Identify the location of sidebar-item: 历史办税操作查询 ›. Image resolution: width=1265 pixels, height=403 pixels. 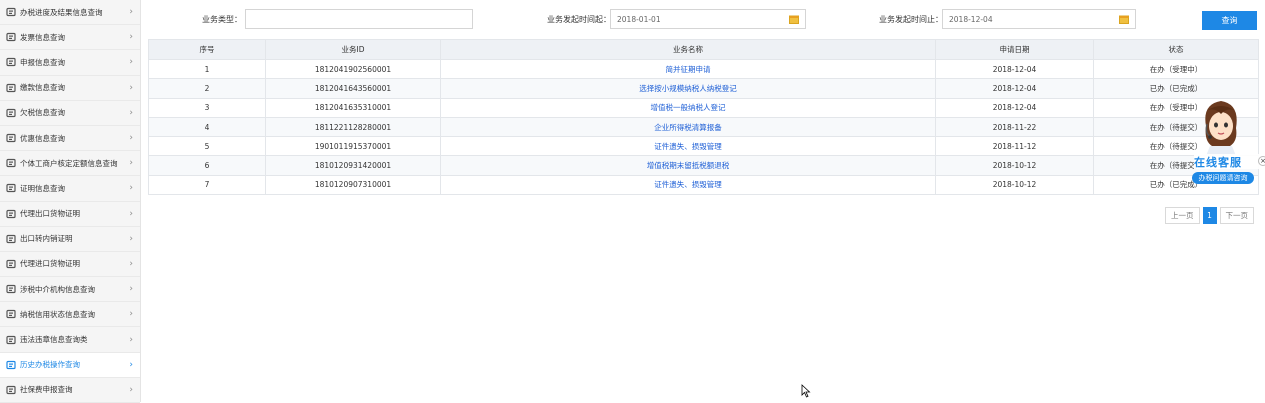
(70, 365).